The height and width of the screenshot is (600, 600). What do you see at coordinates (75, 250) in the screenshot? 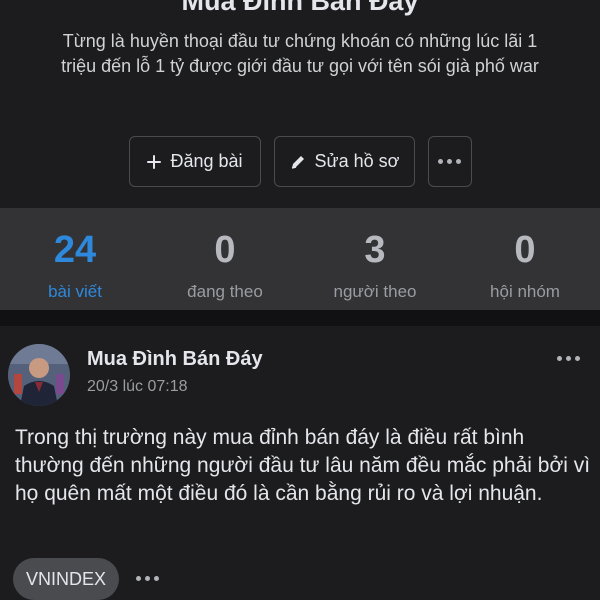
I see `stat-count: 24` at bounding box center [75, 250].